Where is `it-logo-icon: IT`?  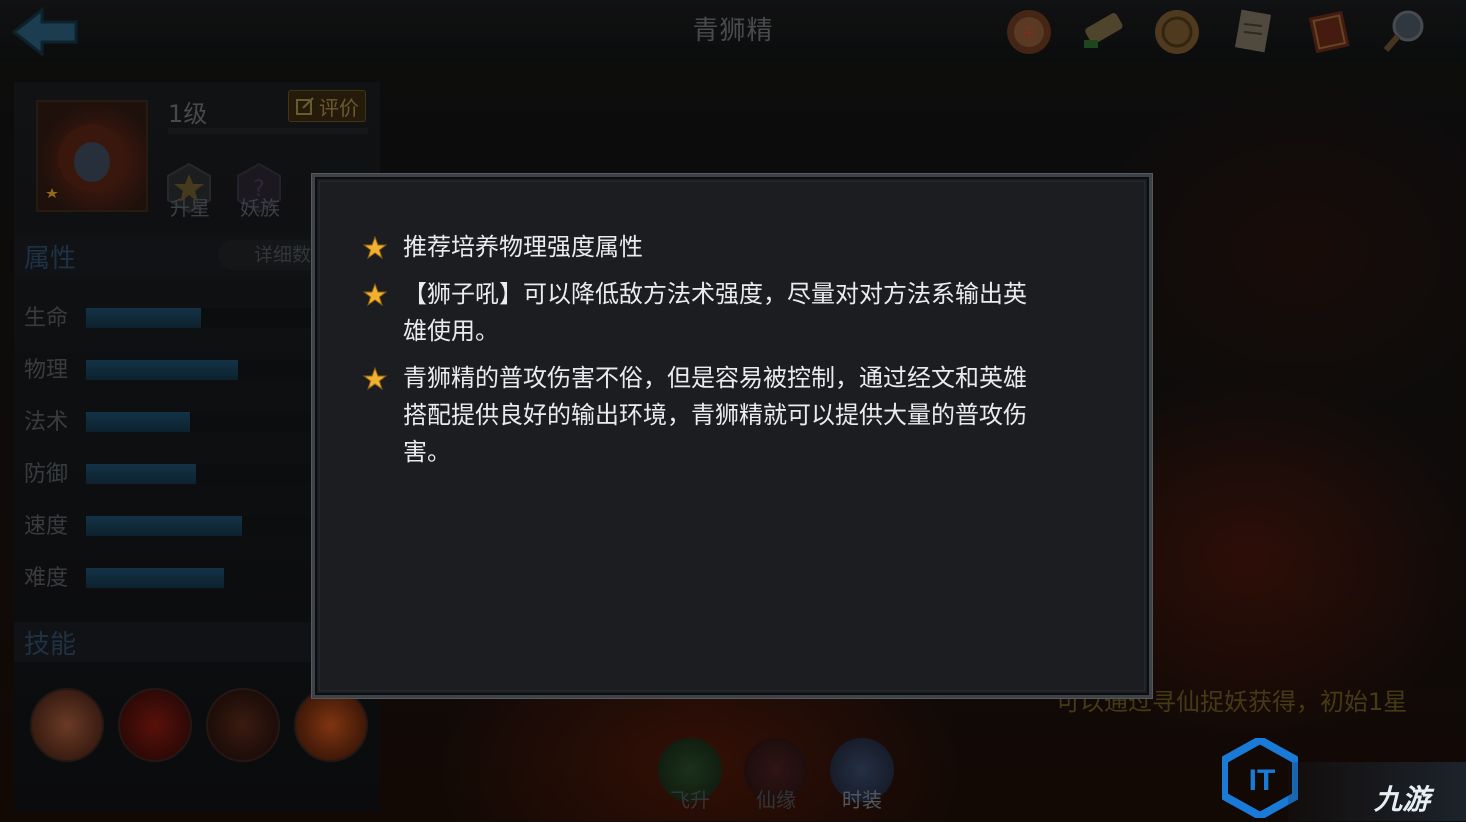
it-logo-icon: IT is located at coordinates (1260, 778).